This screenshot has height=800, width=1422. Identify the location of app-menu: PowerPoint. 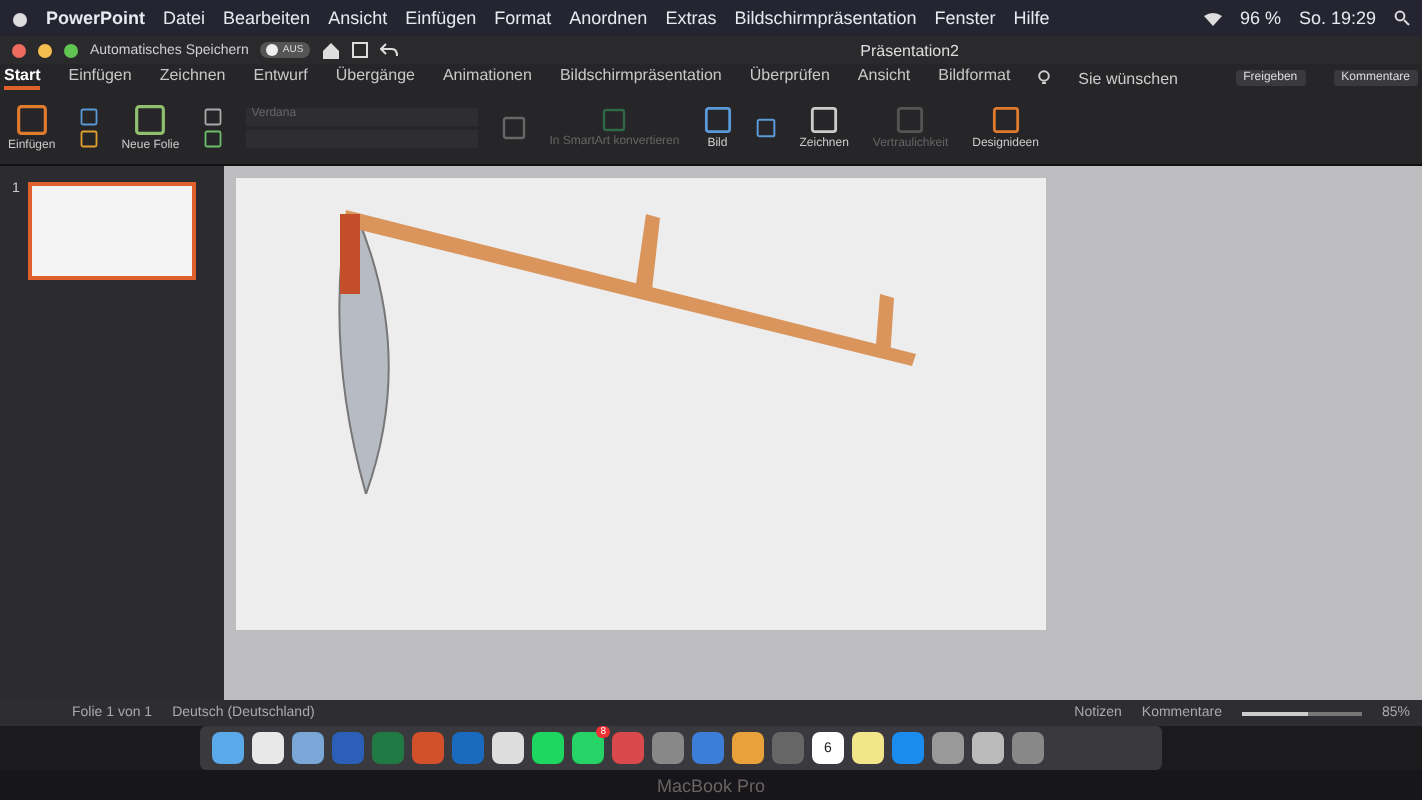
(96, 18).